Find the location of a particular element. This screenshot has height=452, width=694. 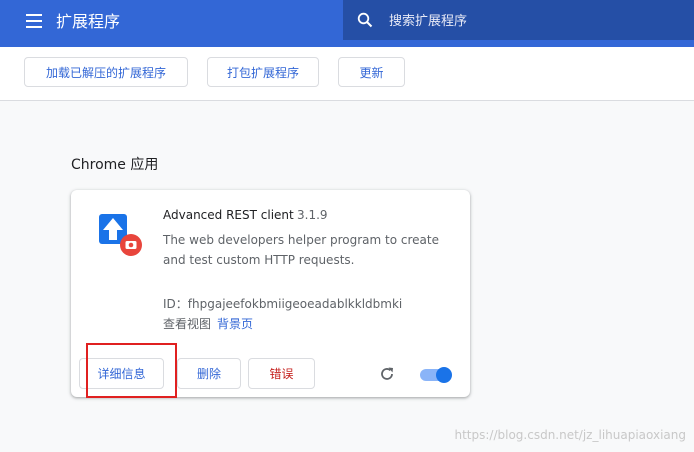

remove-button: 删除 is located at coordinates (209, 373).